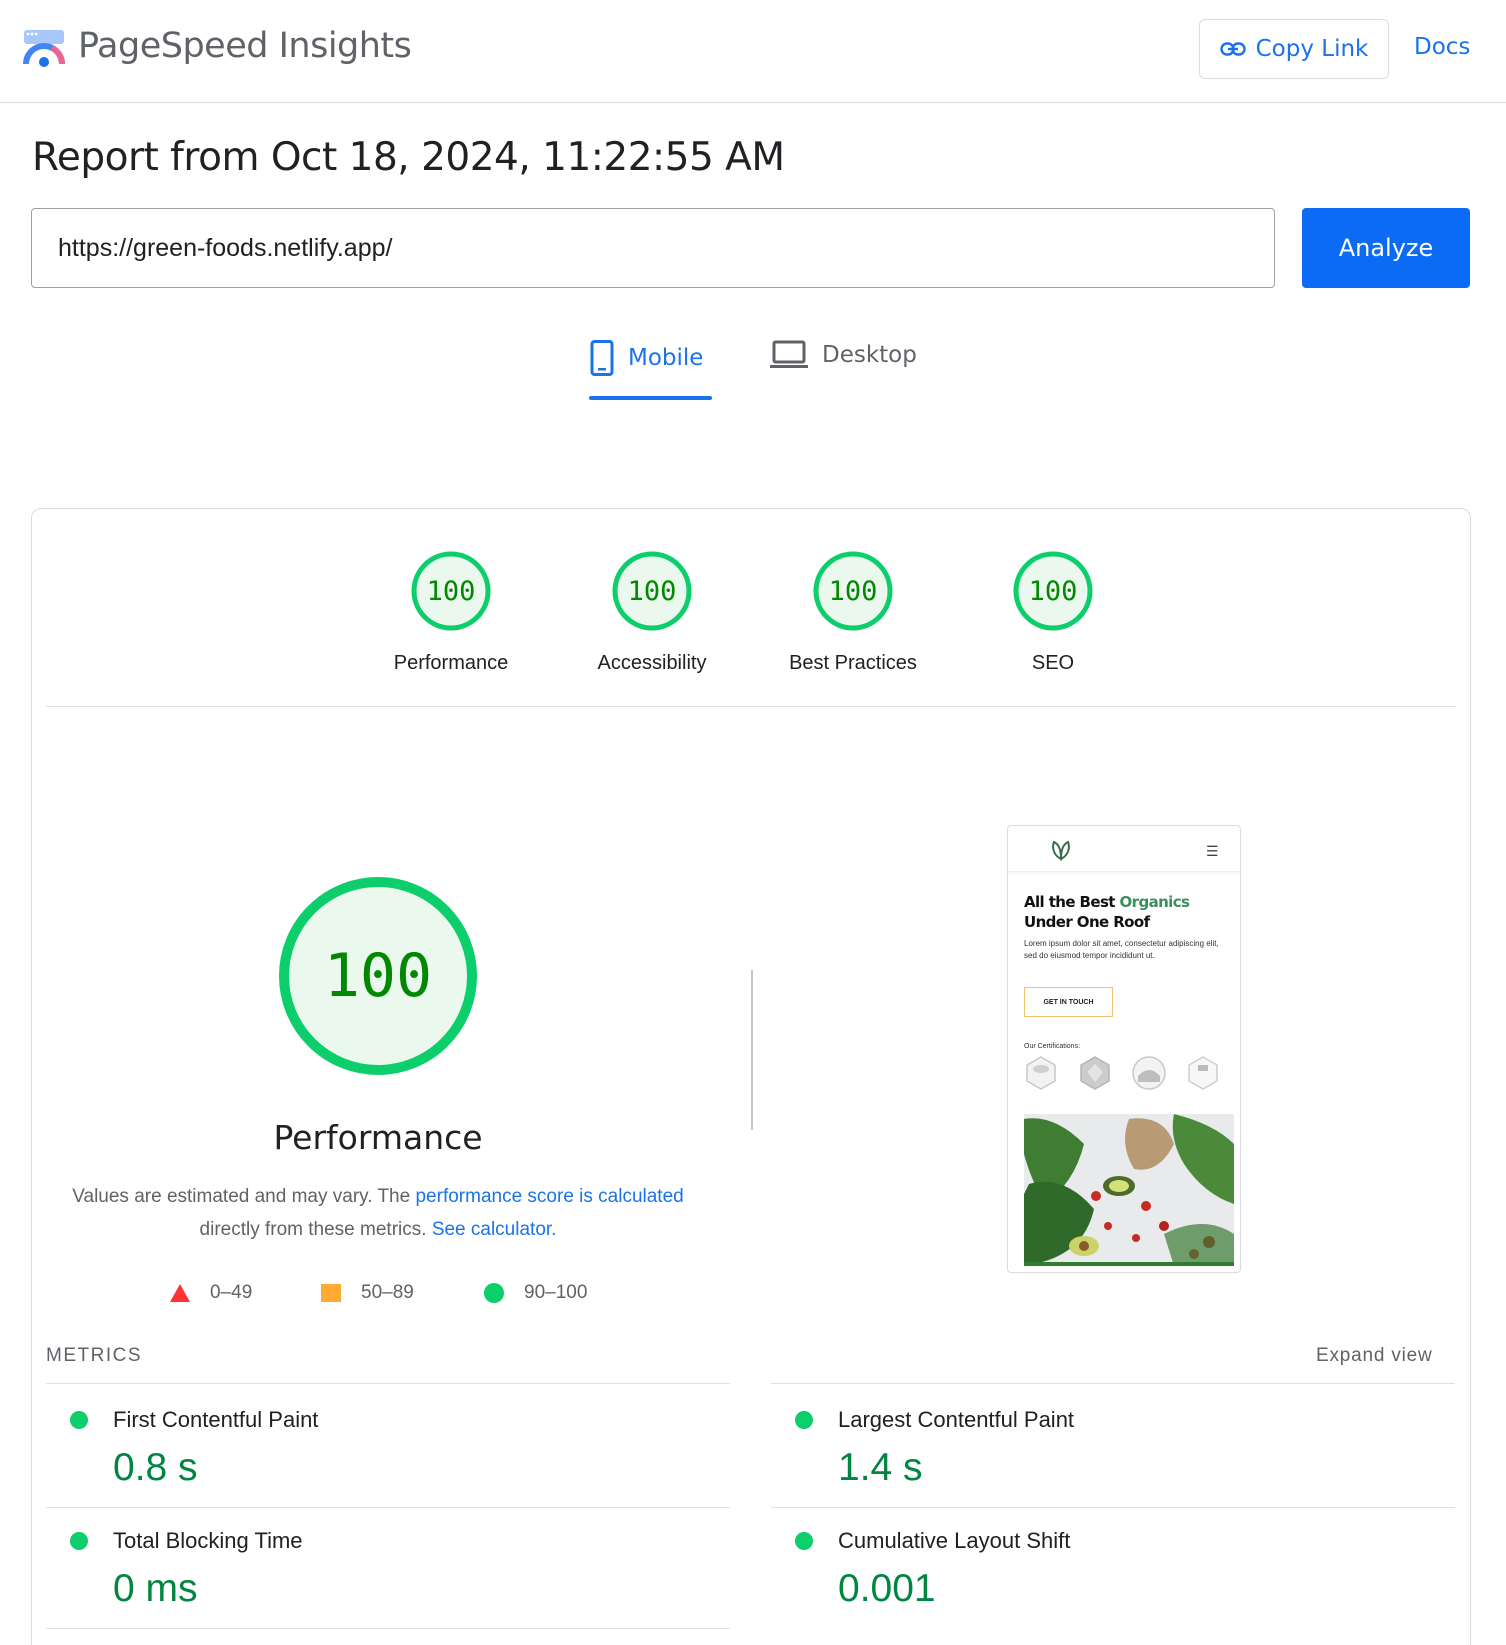 This screenshot has height=1645, width=1506. What do you see at coordinates (208, 1540) in the screenshot?
I see `metric-tbt-name: Total Blocking Time` at bounding box center [208, 1540].